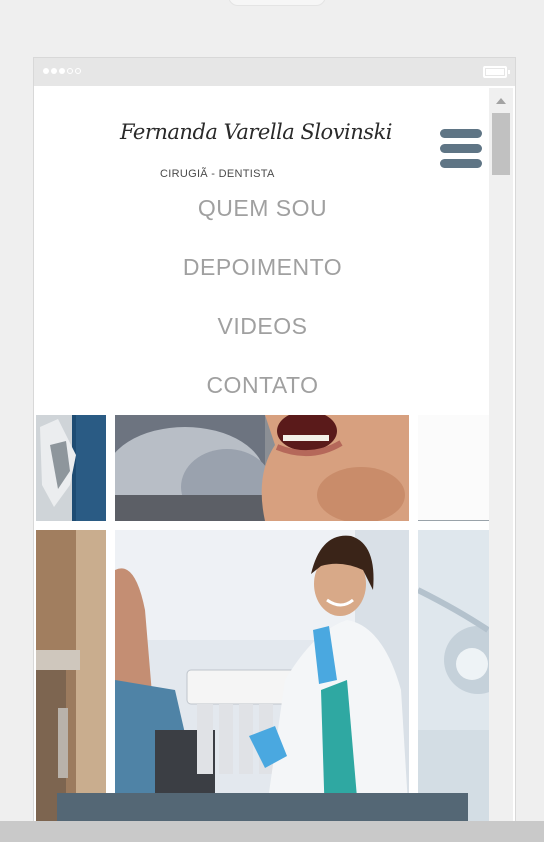  Describe the element at coordinates (262, 807) in the screenshot. I see `bottom-bar` at that location.